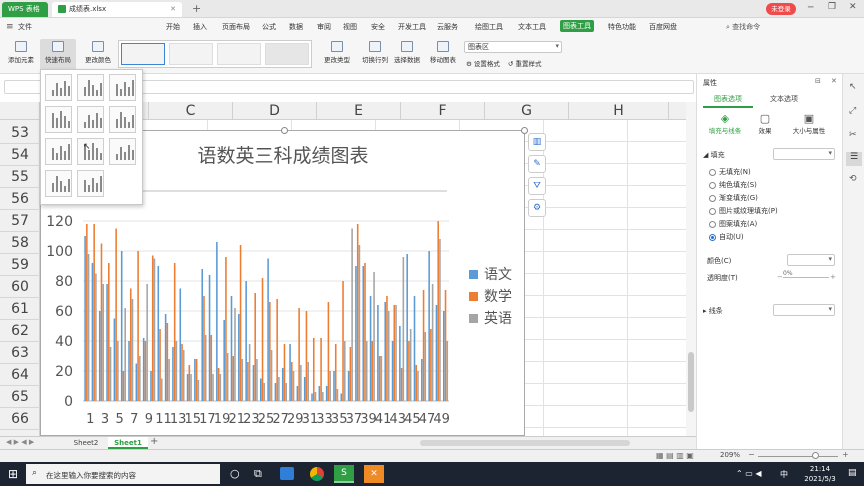 The width and height of the screenshot is (864, 486). I want to click on new-tab-icon: +, so click(196, 8).